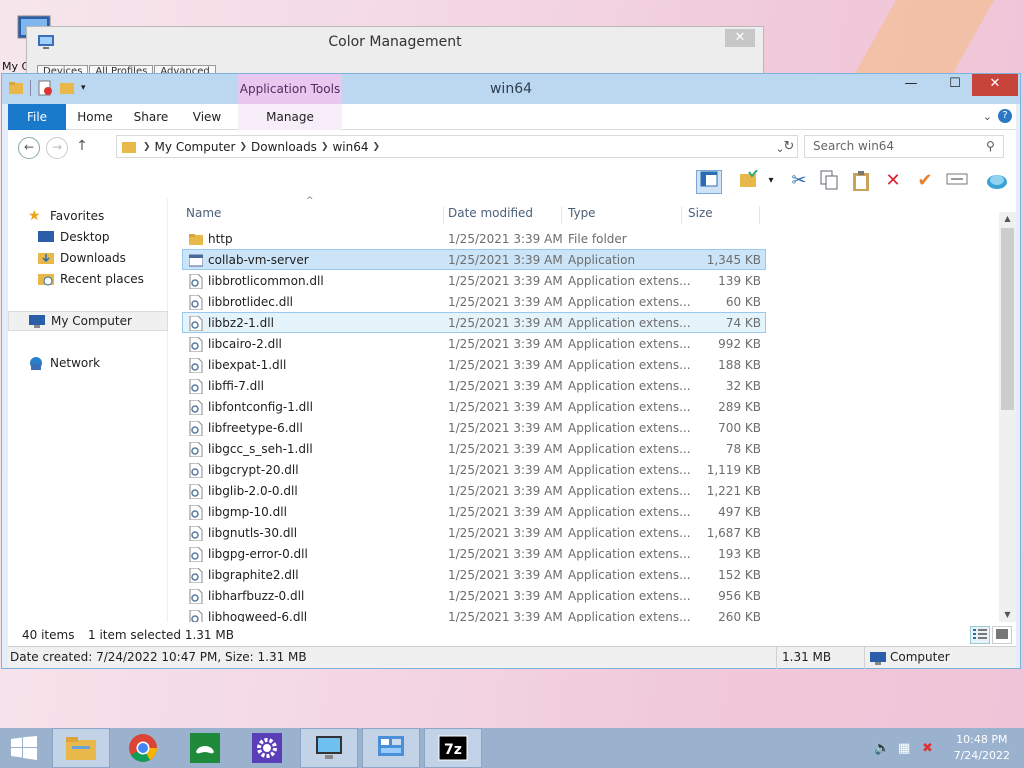 This screenshot has width=1024, height=768. Describe the element at coordinates (88, 321) in the screenshot. I see `nav-my-computer: My Computer` at that location.